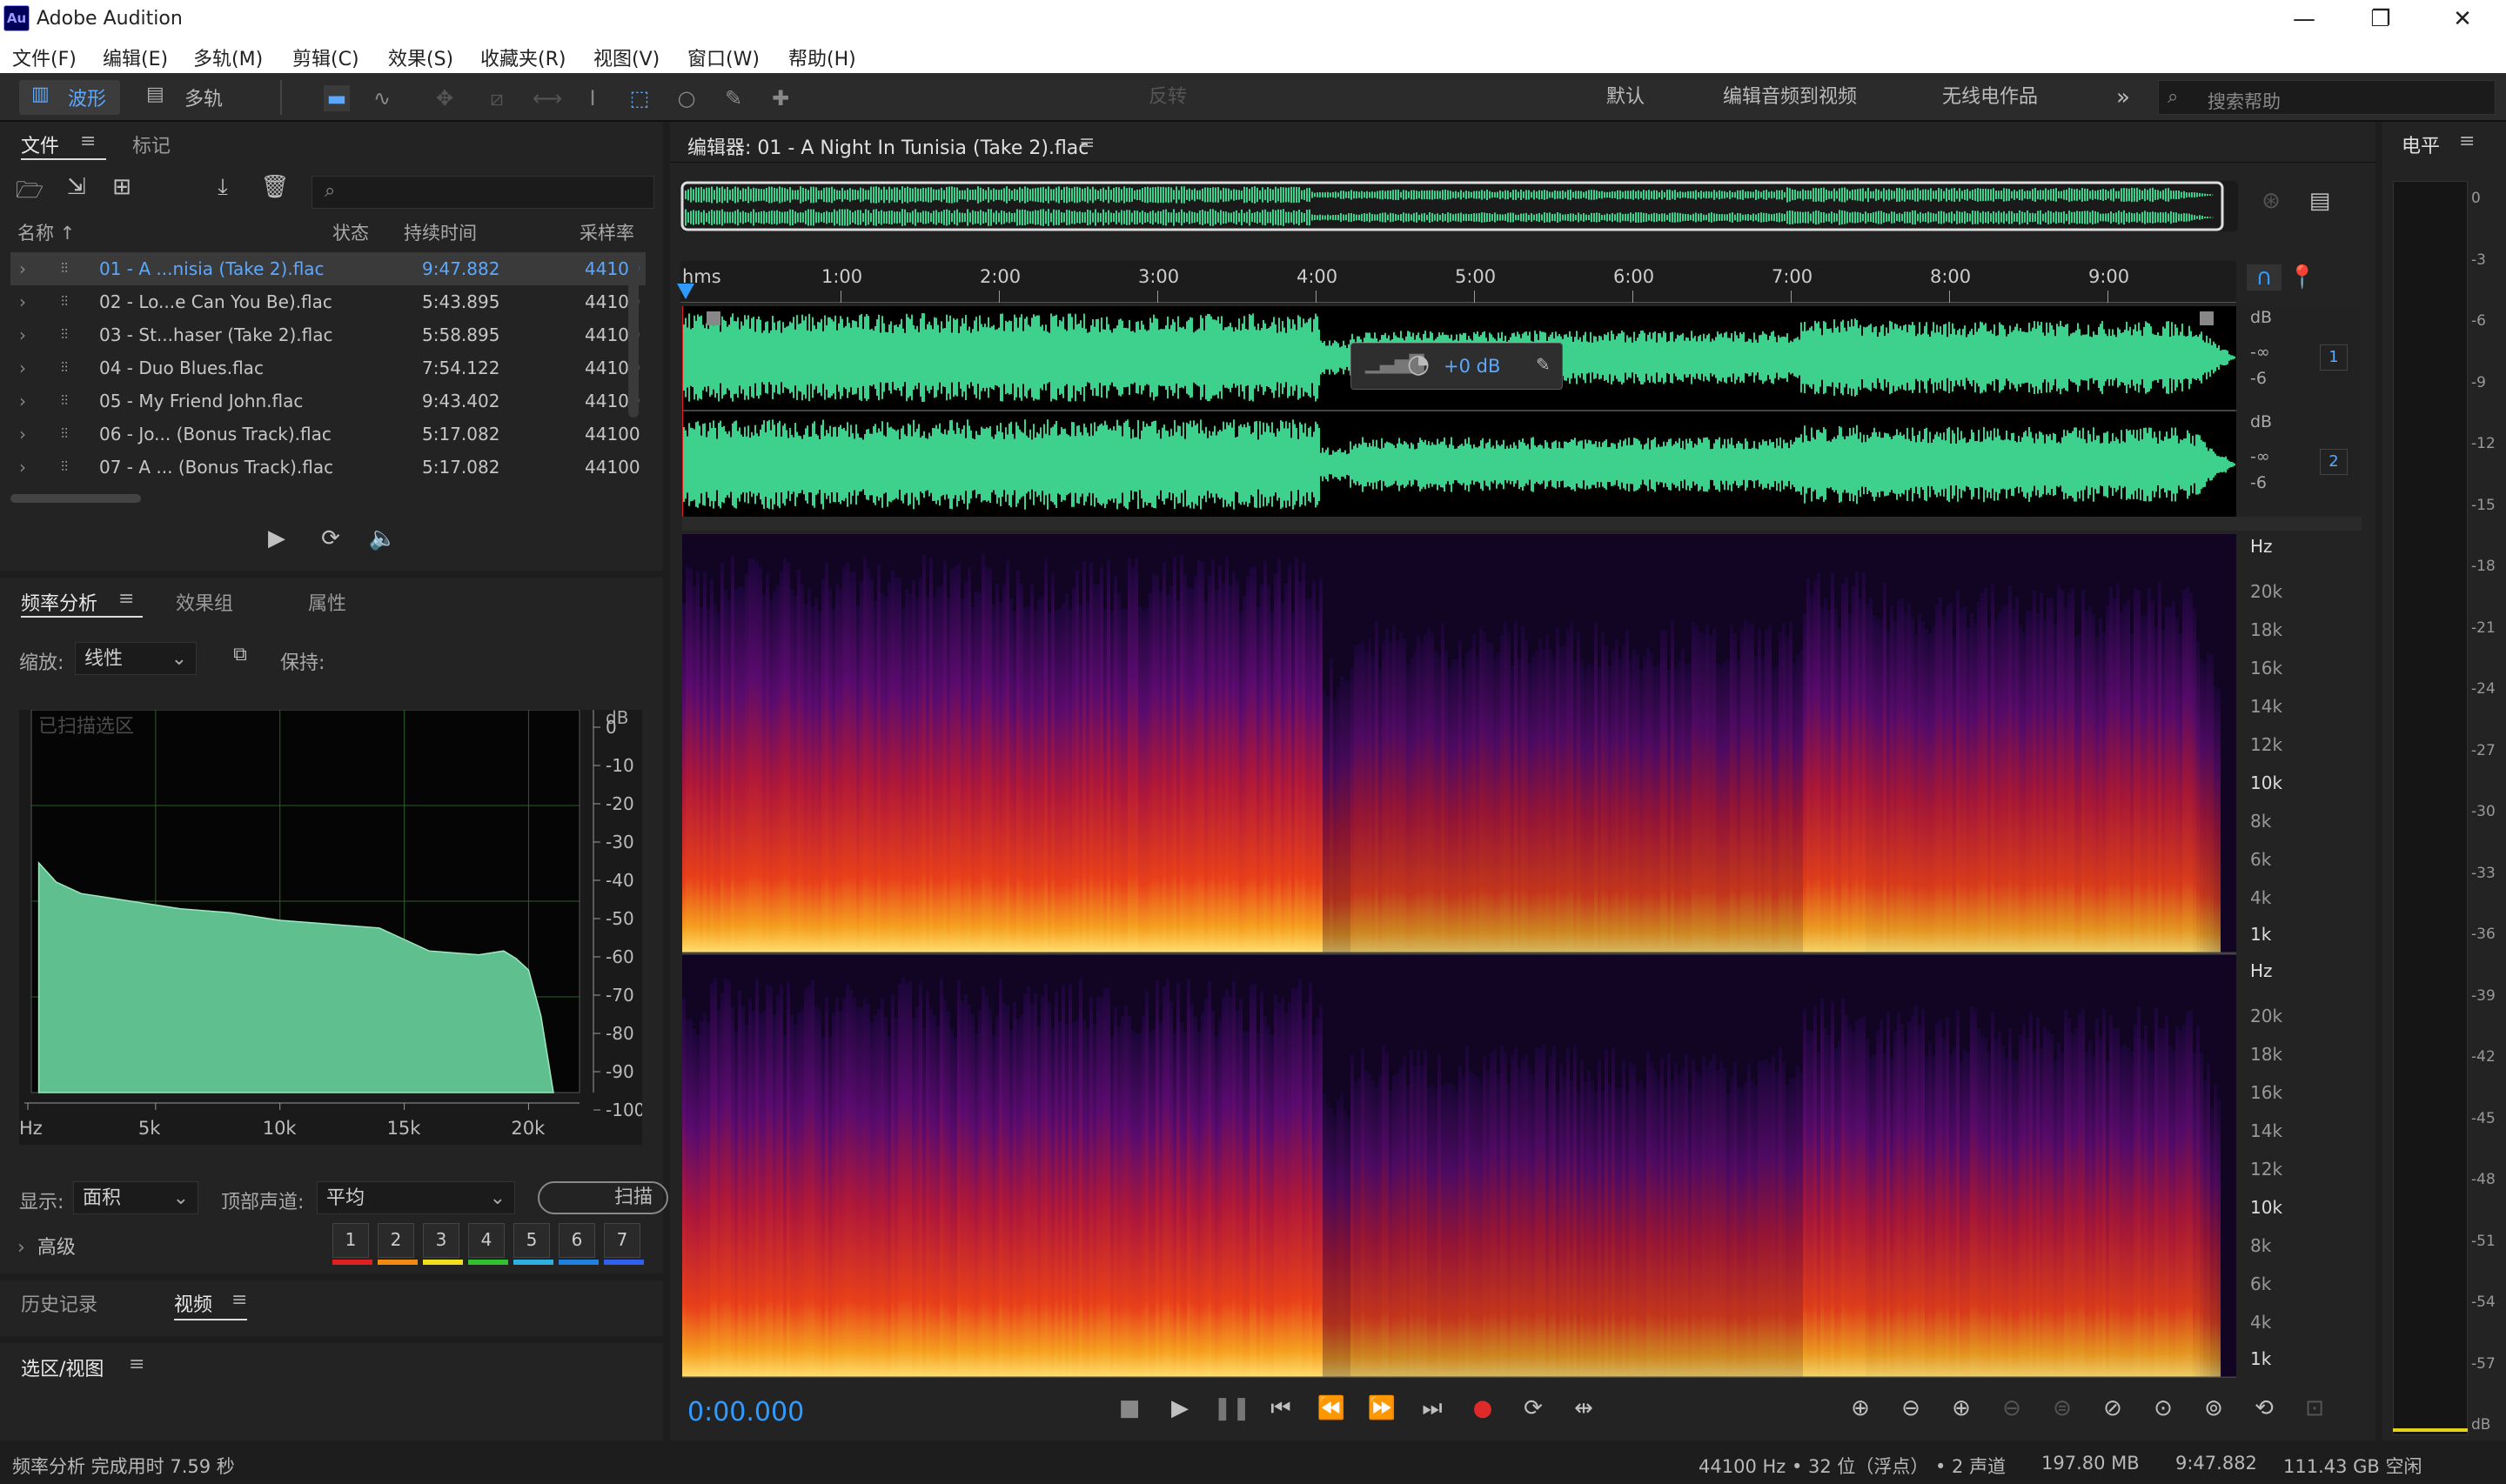 The width and height of the screenshot is (2506, 1484). What do you see at coordinates (2213, 1408) in the screenshot?
I see `zoom-both-icon: ⊚` at bounding box center [2213, 1408].